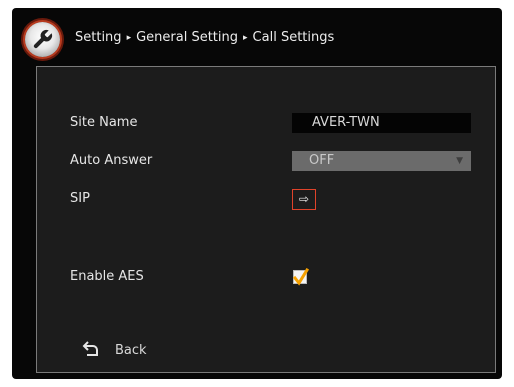  What do you see at coordinates (131, 350) in the screenshot?
I see `back-label: Back` at bounding box center [131, 350].